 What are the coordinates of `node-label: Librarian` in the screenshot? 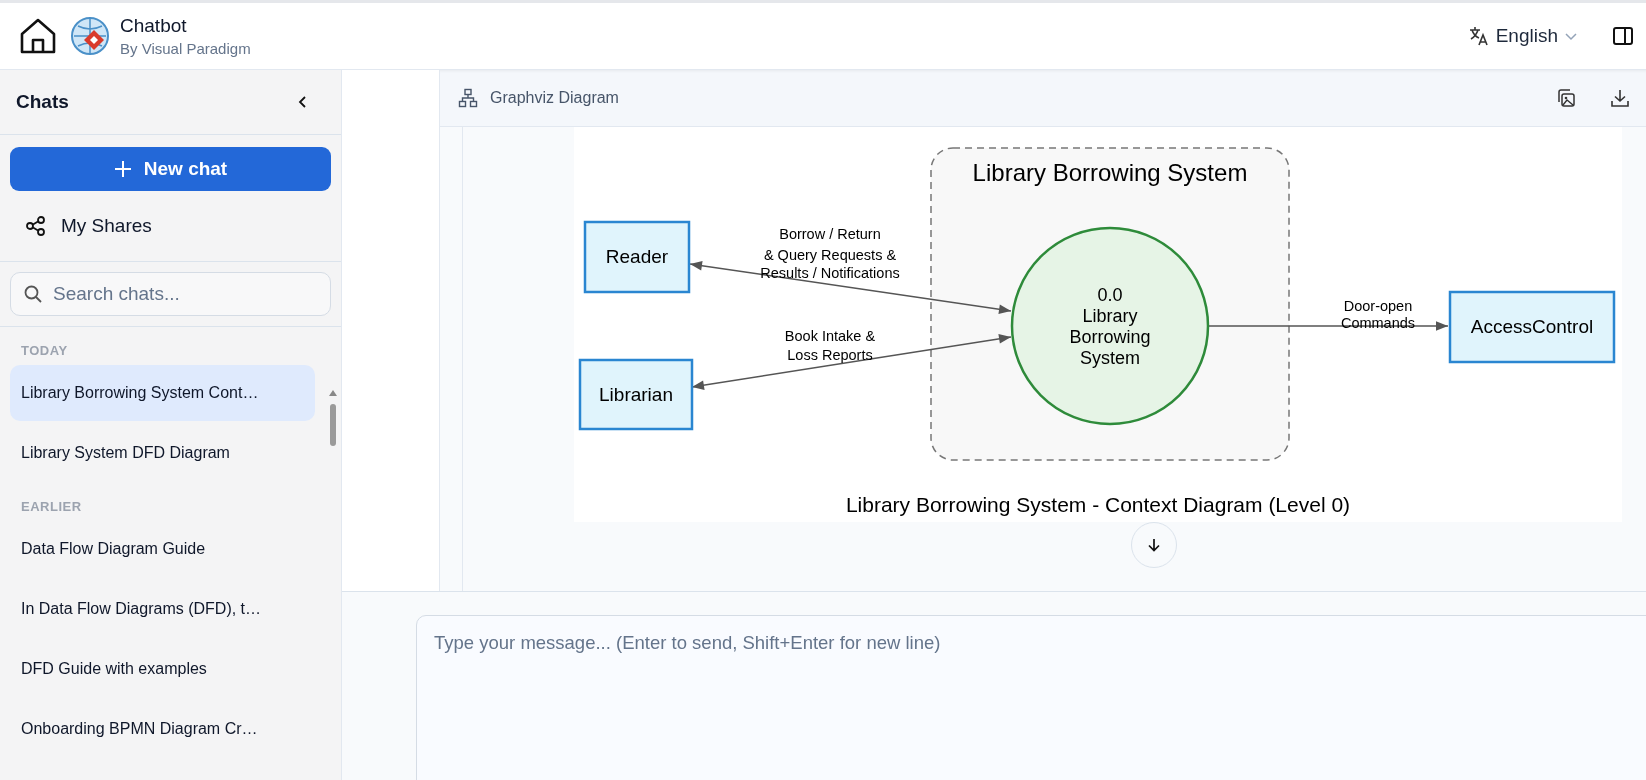 It's located at (636, 394).